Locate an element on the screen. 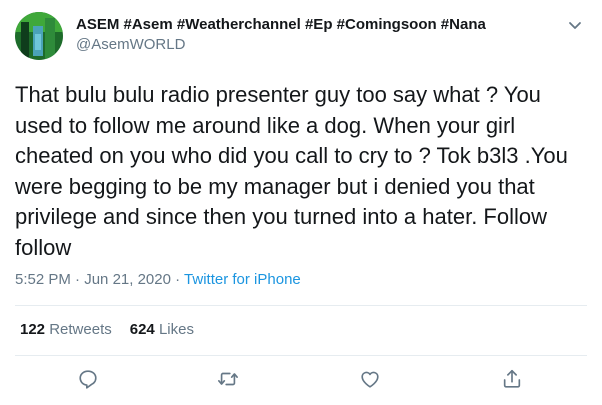  retweets-stat: 122 Retweets is located at coordinates (66, 329).